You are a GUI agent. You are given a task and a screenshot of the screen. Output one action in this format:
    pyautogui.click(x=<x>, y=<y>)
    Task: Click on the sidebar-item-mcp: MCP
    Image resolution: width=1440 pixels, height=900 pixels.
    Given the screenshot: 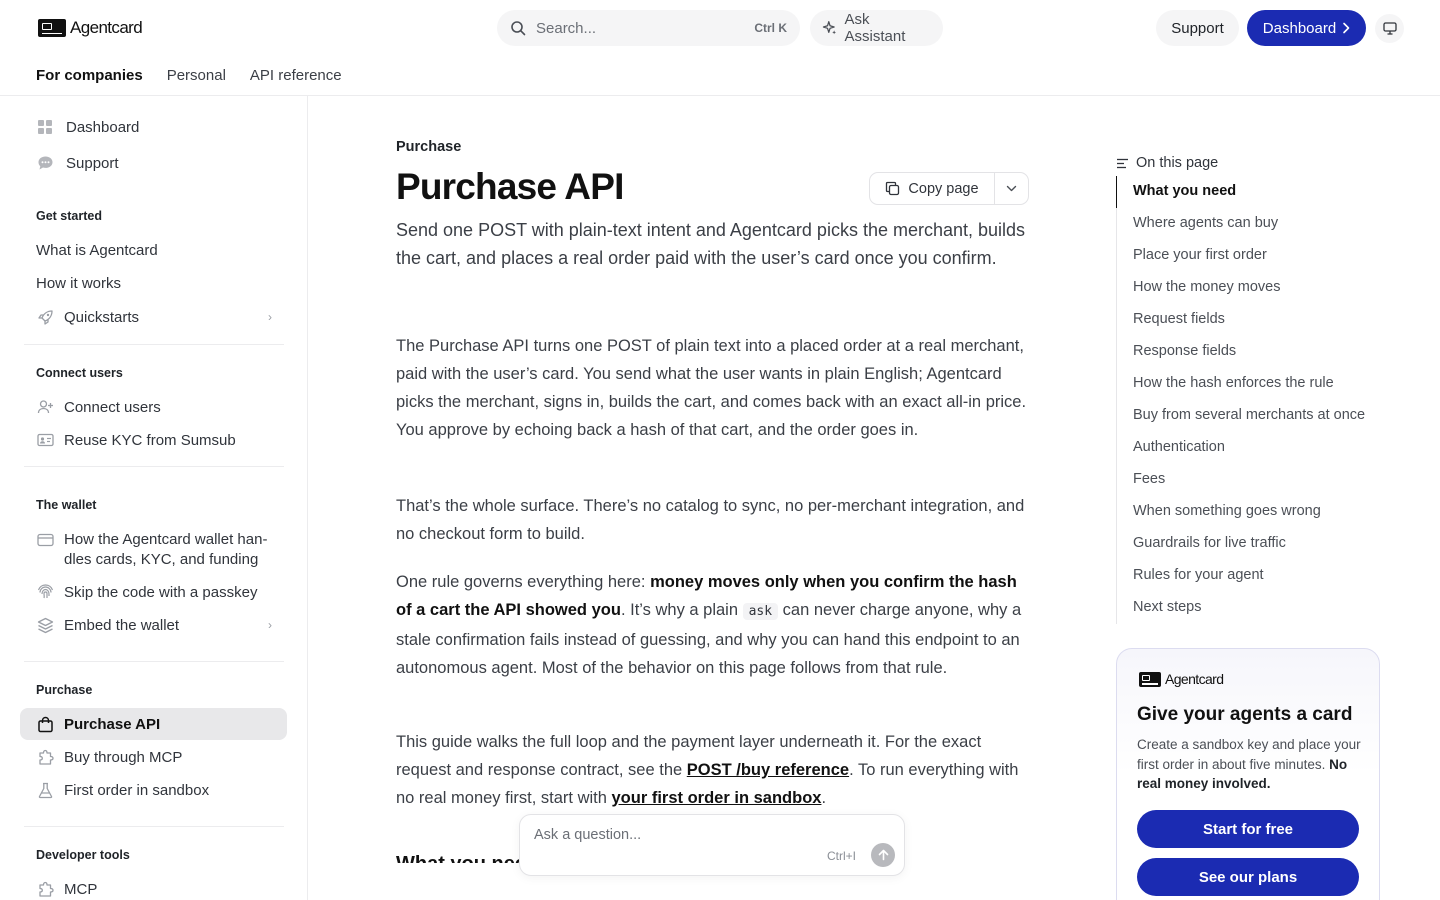 What is the action you would take?
    pyautogui.click(x=66, y=889)
    